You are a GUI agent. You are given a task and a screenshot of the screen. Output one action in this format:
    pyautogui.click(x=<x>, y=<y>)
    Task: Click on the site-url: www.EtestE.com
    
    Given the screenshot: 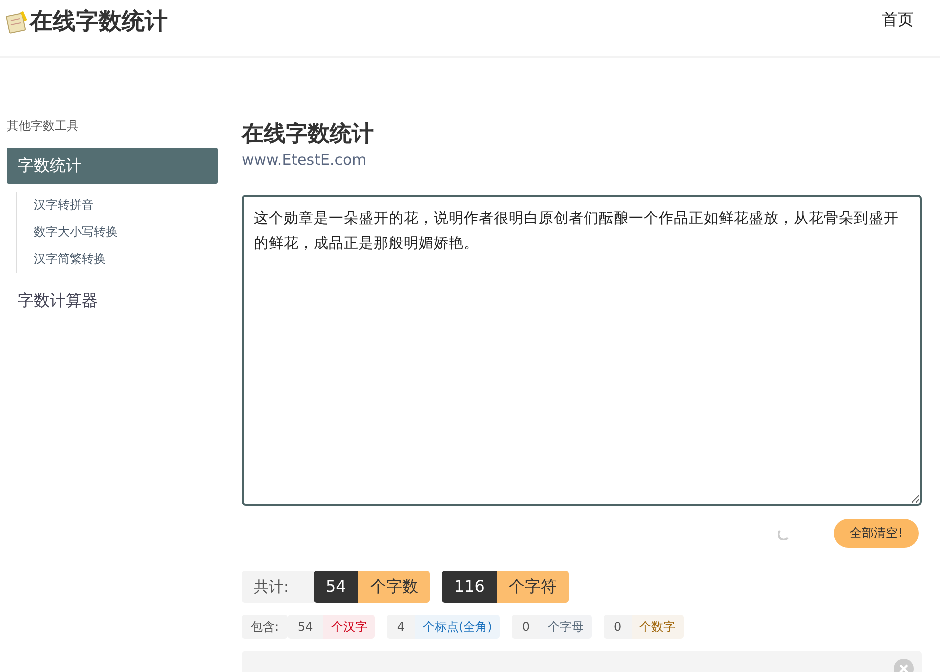 What is the action you would take?
    pyautogui.click(x=305, y=160)
    